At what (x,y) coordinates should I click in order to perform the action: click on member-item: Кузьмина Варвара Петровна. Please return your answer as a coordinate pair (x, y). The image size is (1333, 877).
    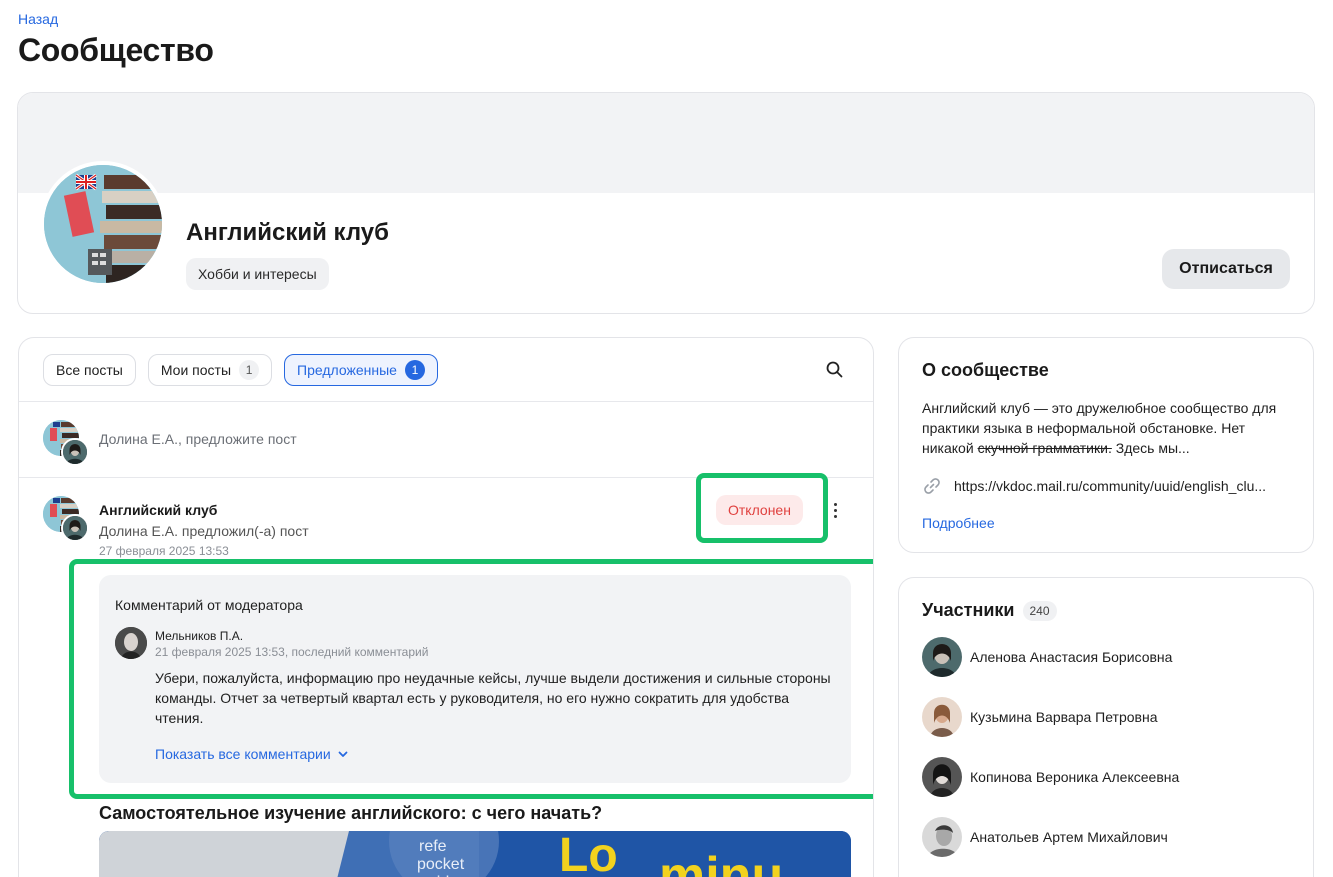
    Looking at the image, I should click on (1039, 717).